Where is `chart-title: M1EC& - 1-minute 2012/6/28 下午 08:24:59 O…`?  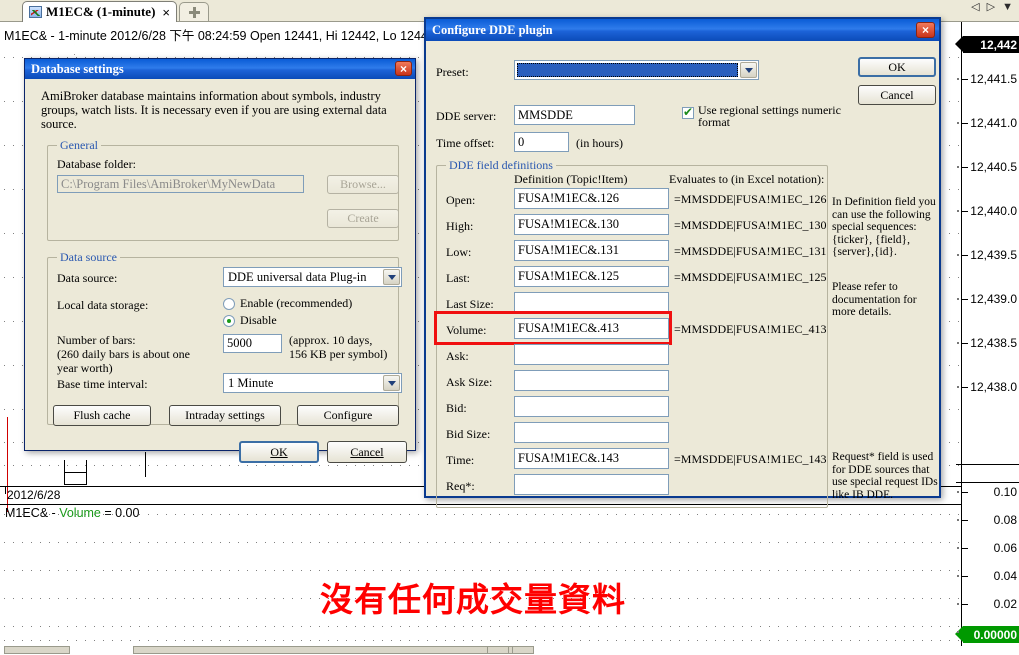
chart-title: M1EC& - 1-minute 2012/6/28 下午 08:24:59 O… is located at coordinates (219, 36).